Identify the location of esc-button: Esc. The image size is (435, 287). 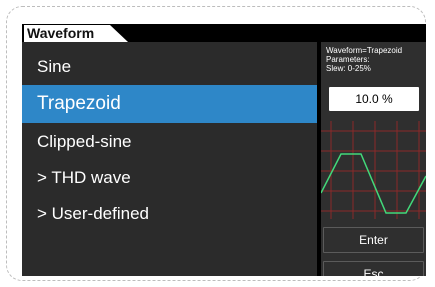
(373, 268).